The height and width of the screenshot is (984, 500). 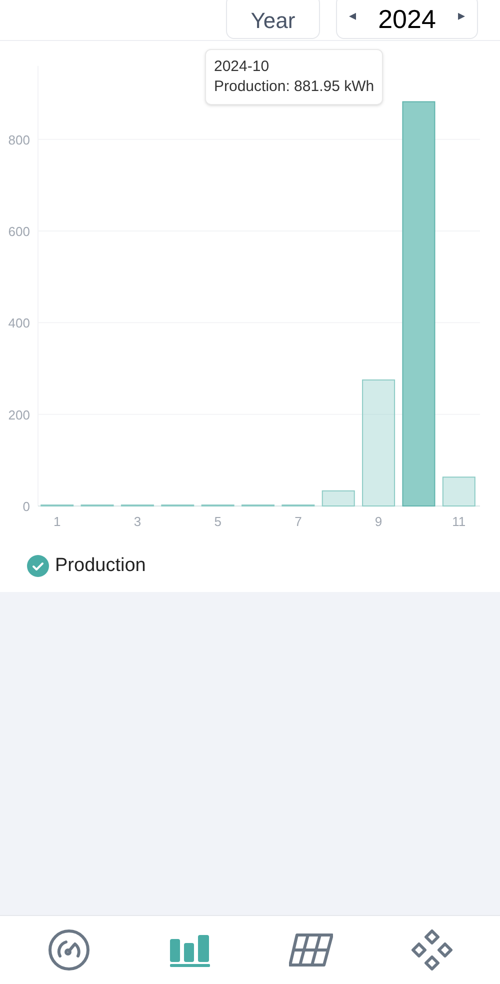 I want to click on x-axis-label: 3, so click(x=138, y=521).